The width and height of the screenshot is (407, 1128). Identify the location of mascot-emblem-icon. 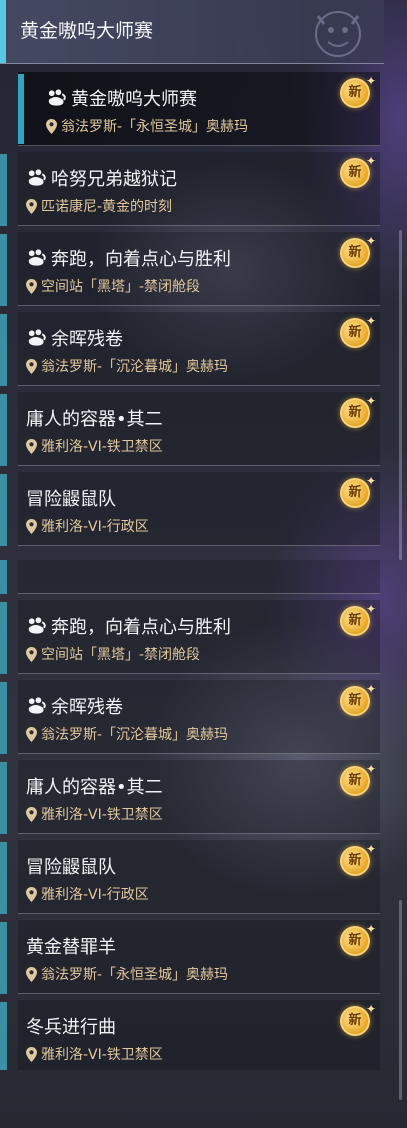
(338, 34).